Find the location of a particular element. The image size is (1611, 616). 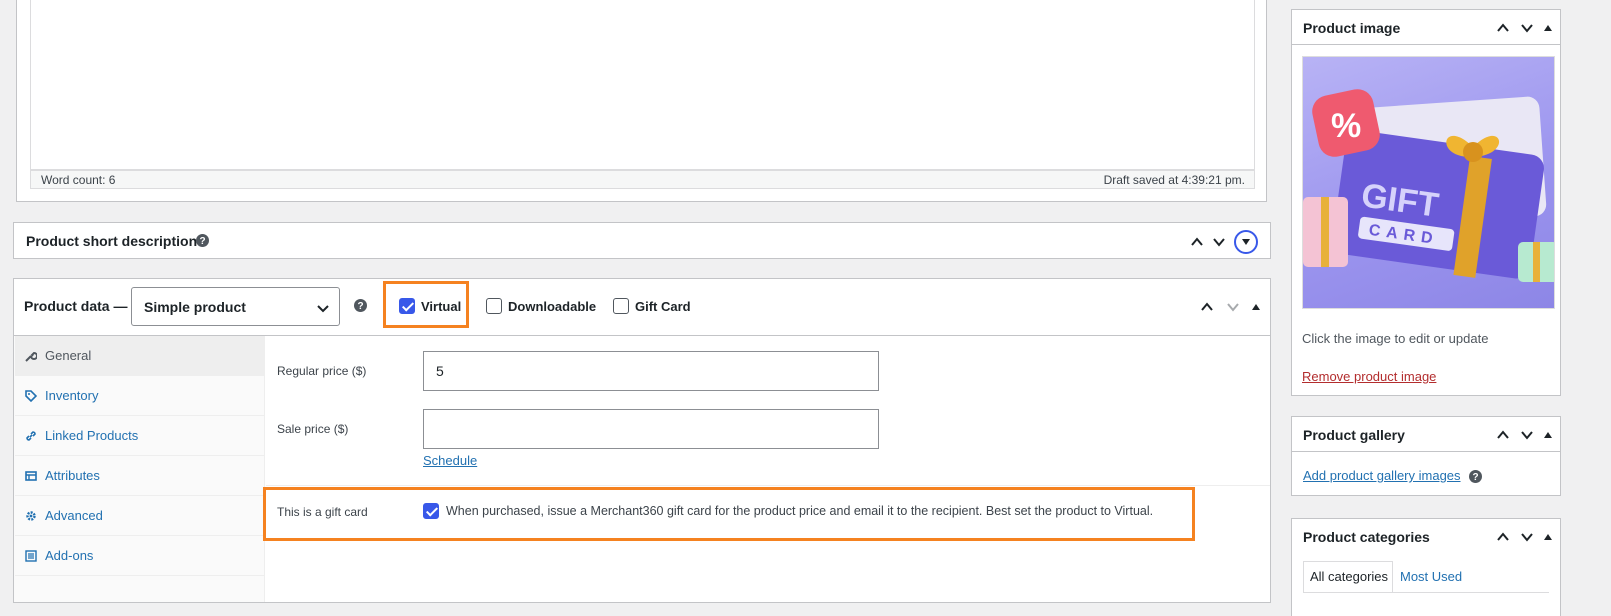

tab-all-categories-label: All categories is located at coordinates (1349, 576).